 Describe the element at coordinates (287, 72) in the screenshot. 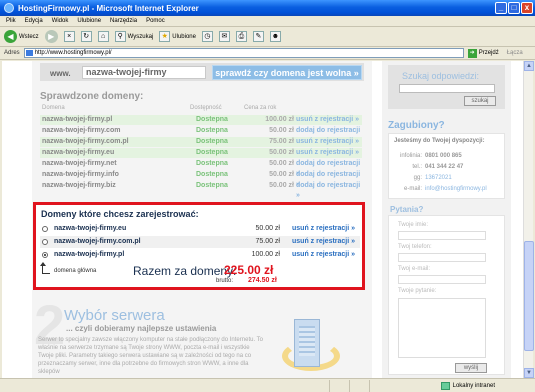

I see `check-domain-button: sprawdź czy domena jest wolna »` at that location.